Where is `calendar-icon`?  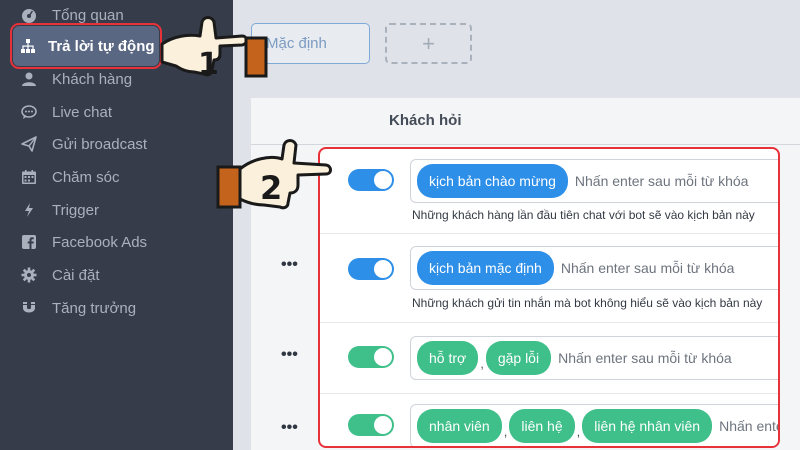
calendar-icon is located at coordinates (29, 177).